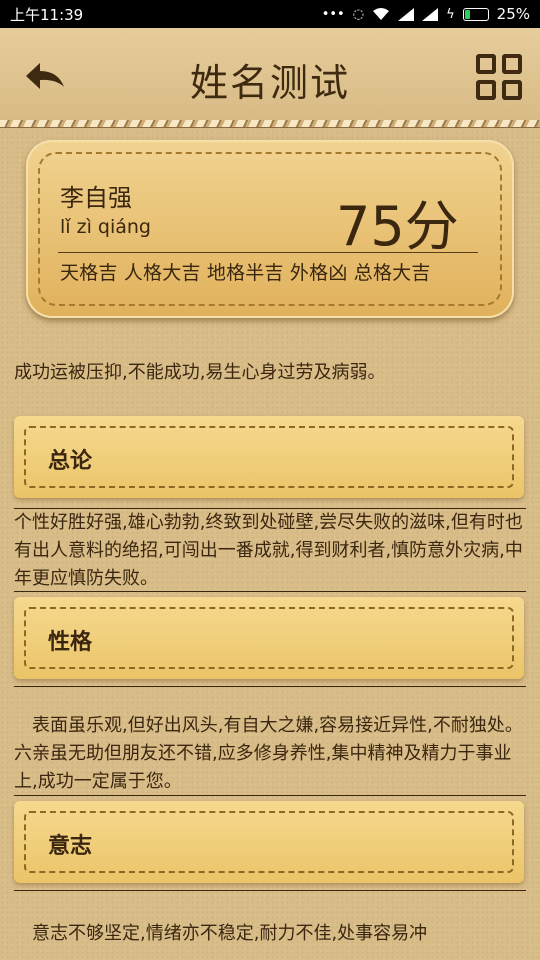 This screenshot has width=540, height=960. I want to click on section-header-general: 总论, so click(269, 457).